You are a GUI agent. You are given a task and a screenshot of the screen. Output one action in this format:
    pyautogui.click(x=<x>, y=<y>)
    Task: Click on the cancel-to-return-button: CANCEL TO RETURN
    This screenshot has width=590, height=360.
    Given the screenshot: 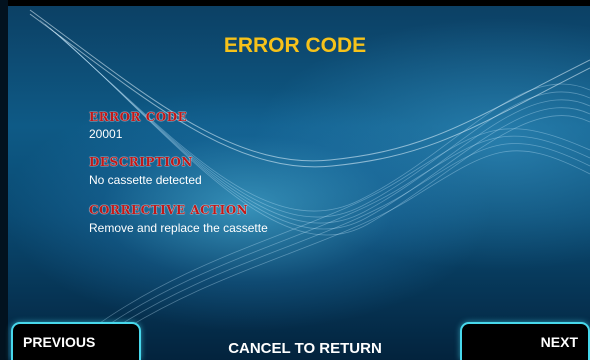 What is the action you would take?
    pyautogui.click(x=305, y=348)
    